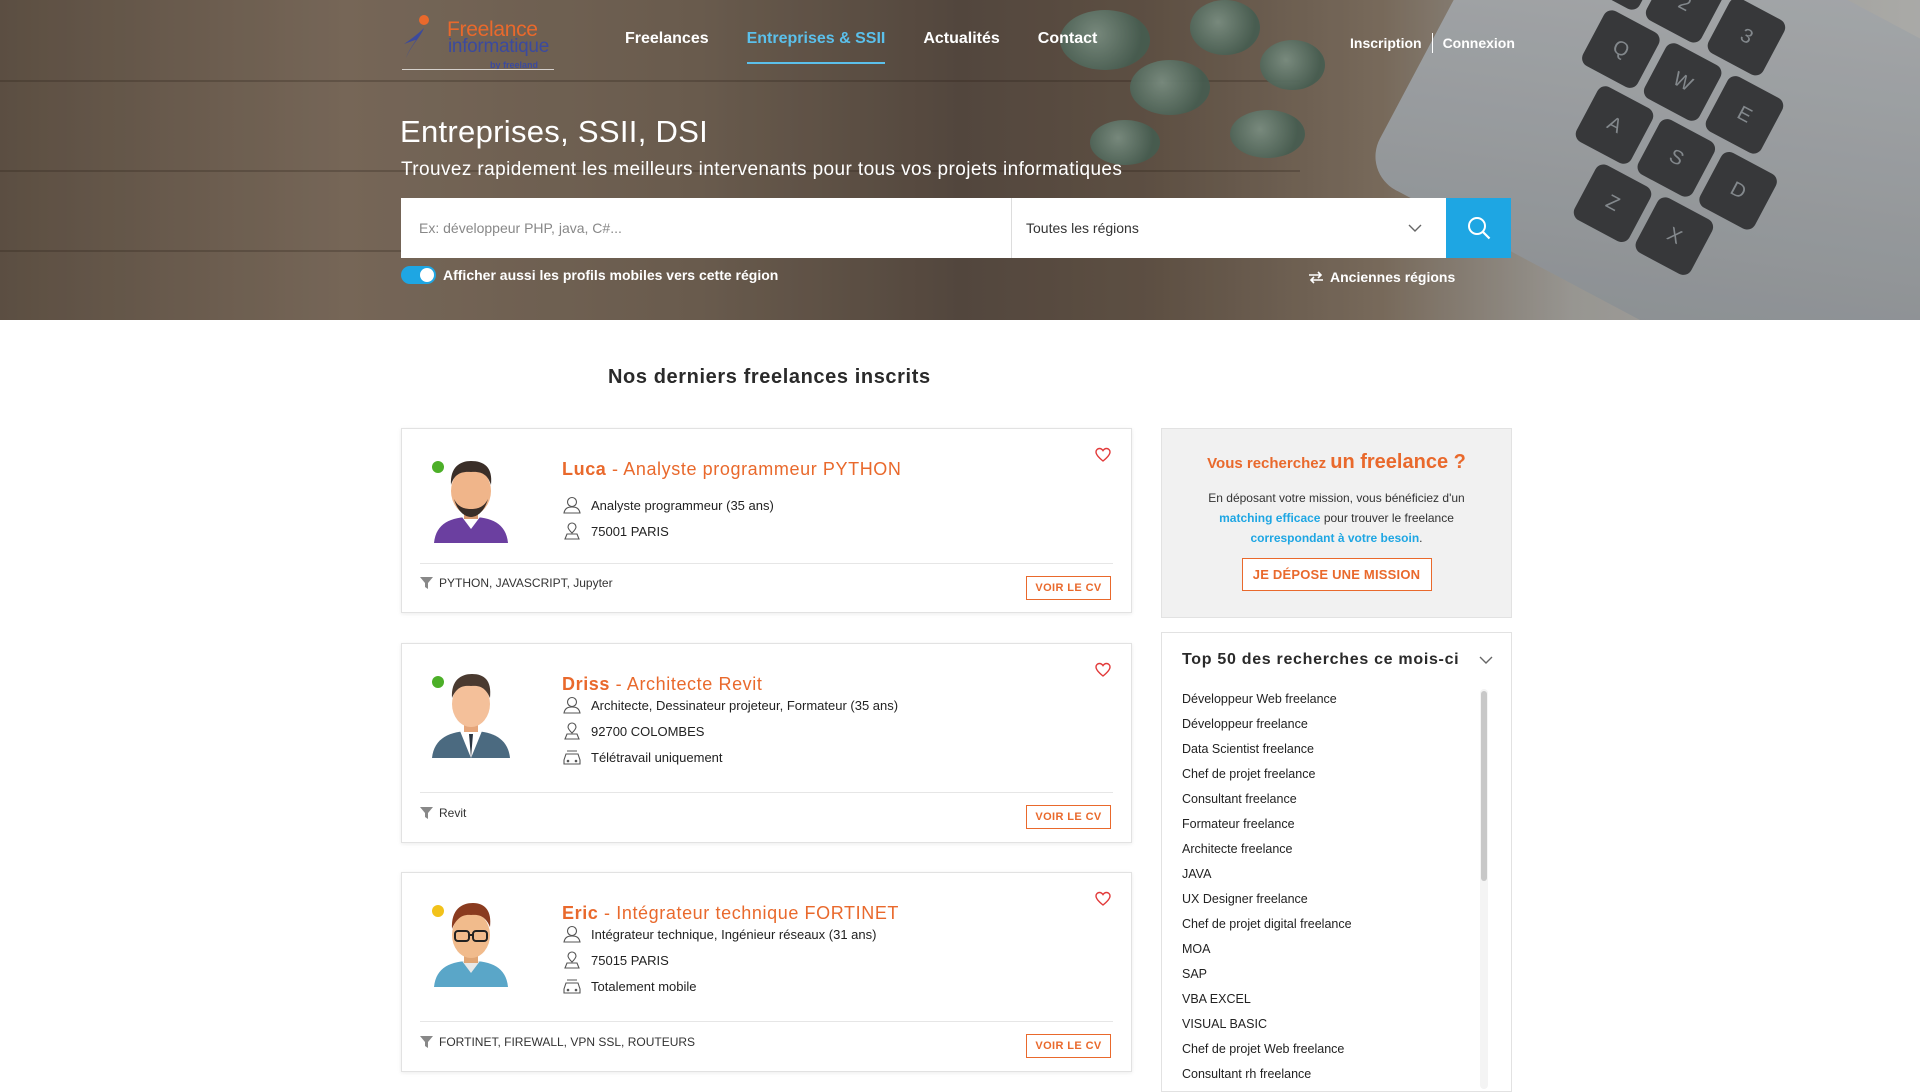  What do you see at coordinates (1068, 47) in the screenshot?
I see `nav-contact: Contact` at bounding box center [1068, 47].